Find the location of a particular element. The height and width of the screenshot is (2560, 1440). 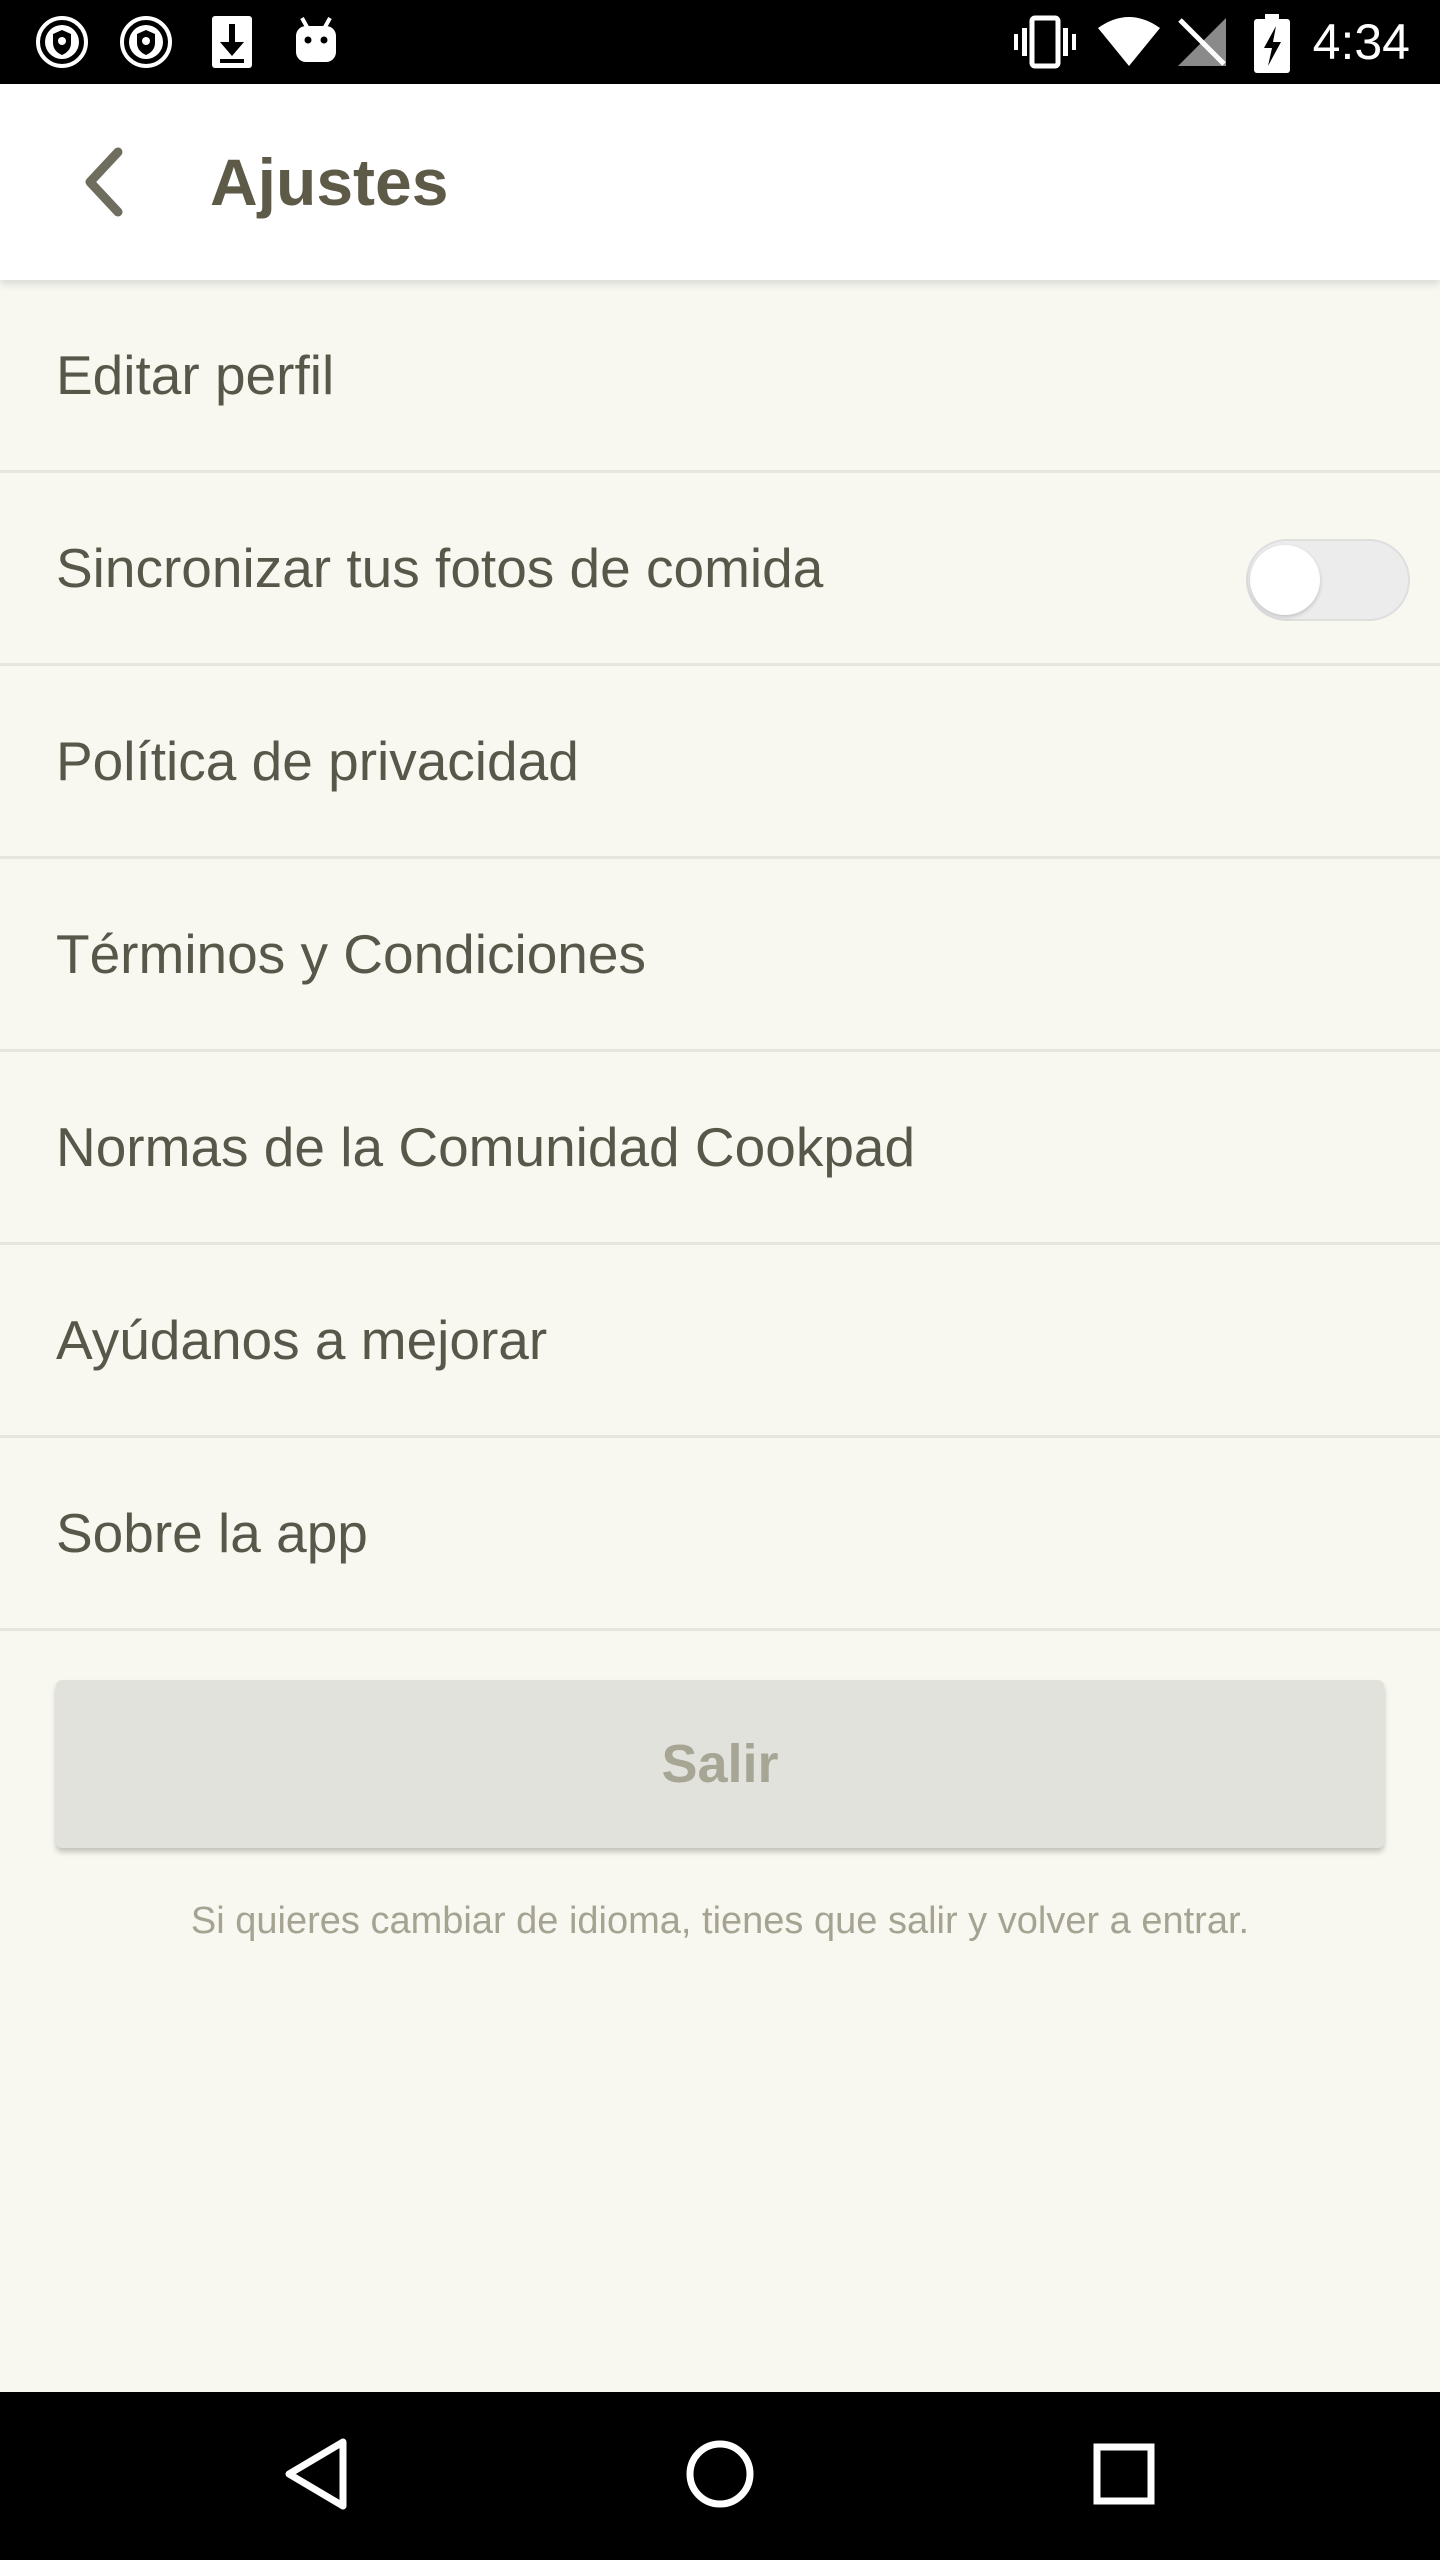

chevron-left-icon is located at coordinates (104, 184).